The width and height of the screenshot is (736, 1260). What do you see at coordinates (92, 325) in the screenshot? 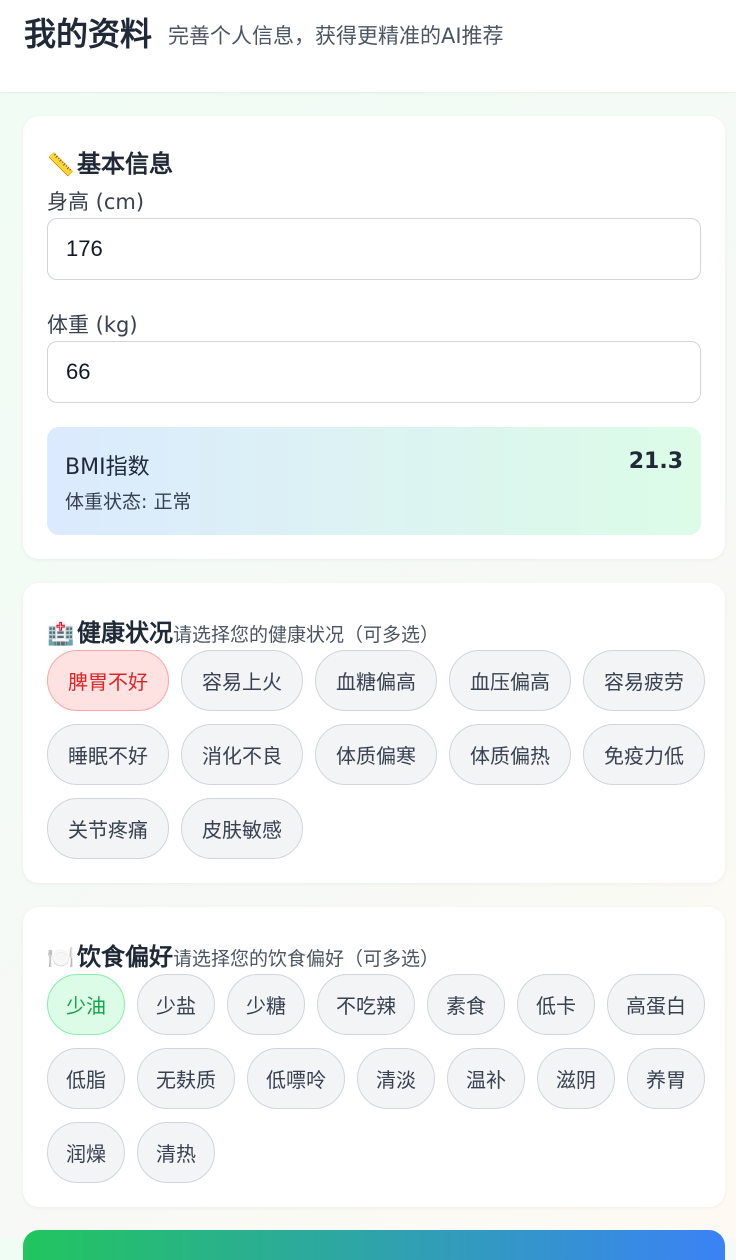
I see `weight-label: 体重 (kg)` at bounding box center [92, 325].